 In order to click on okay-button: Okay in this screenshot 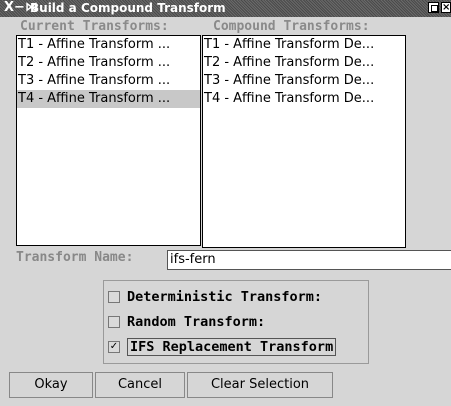, I will do `click(51, 385)`.